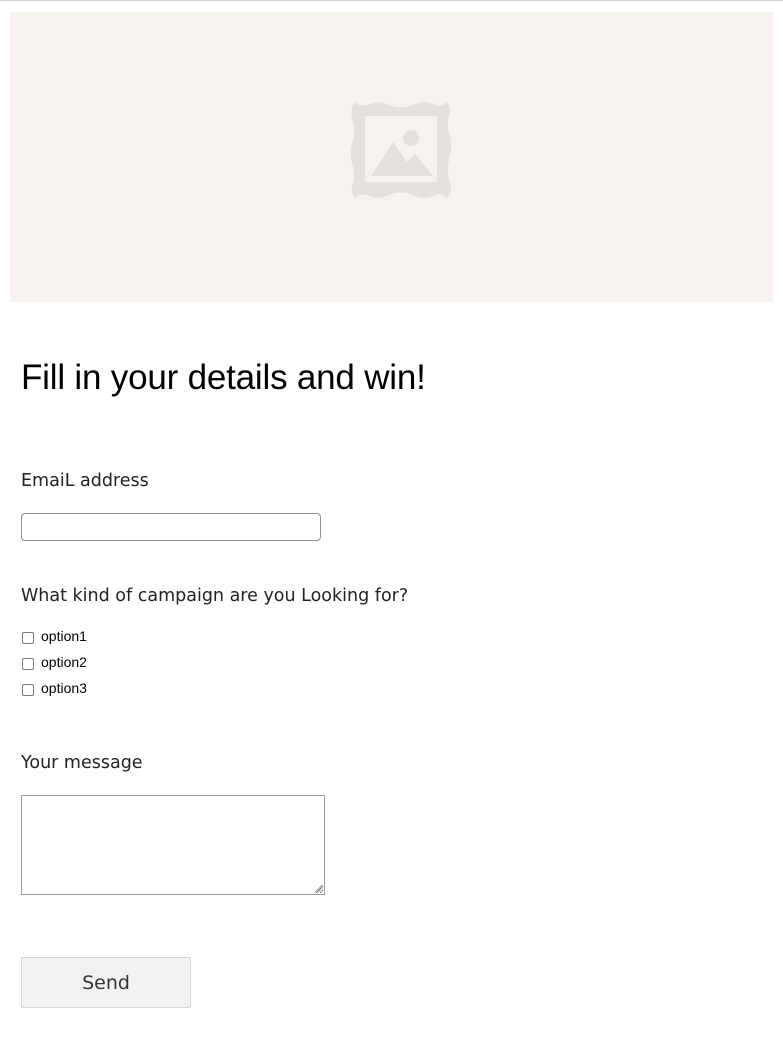 Image resolution: width=783 pixels, height=1048 pixels. I want to click on send-button: Send, so click(106, 982).